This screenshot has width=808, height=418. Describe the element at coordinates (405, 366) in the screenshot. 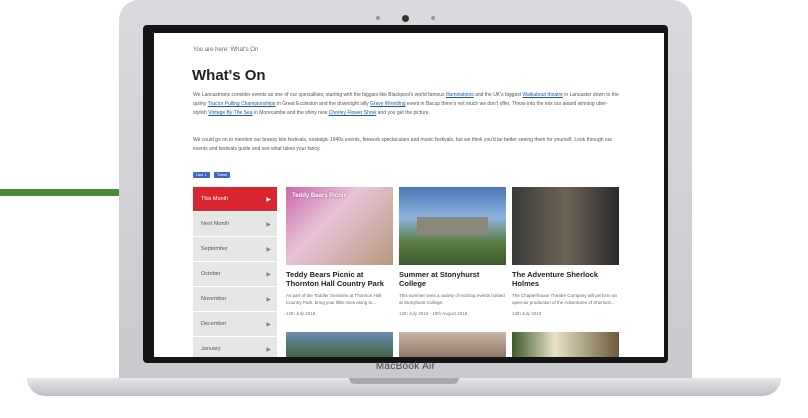

I see `device-brand: MacBook Air` at that location.